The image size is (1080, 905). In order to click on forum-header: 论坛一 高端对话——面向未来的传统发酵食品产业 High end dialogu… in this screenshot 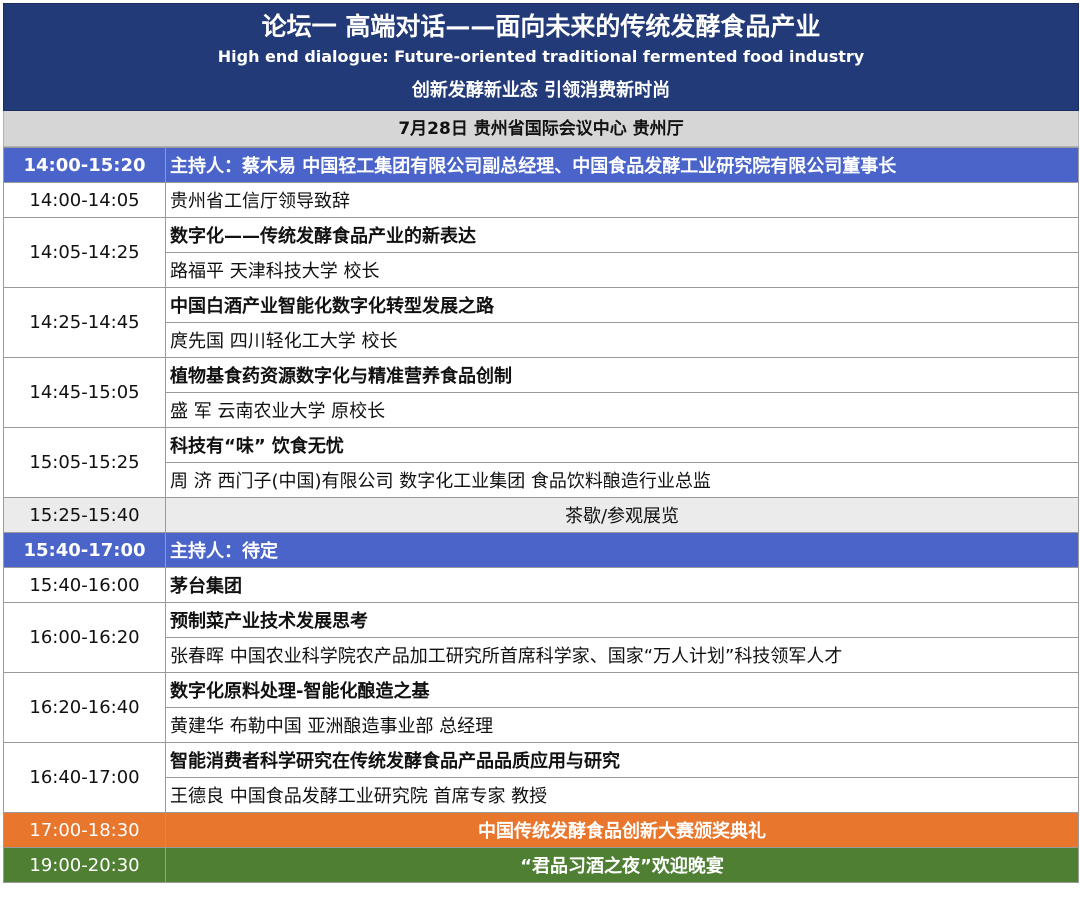, I will do `click(541, 57)`.